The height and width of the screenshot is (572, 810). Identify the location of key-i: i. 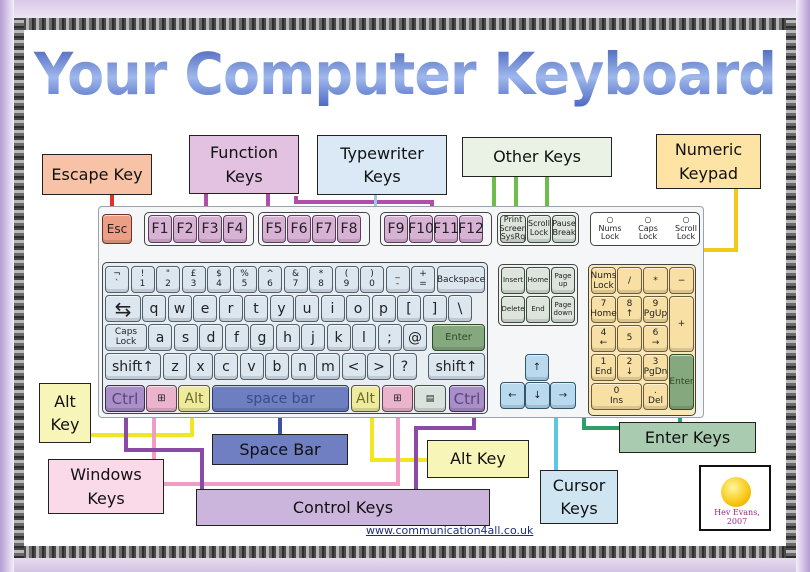
(332, 308).